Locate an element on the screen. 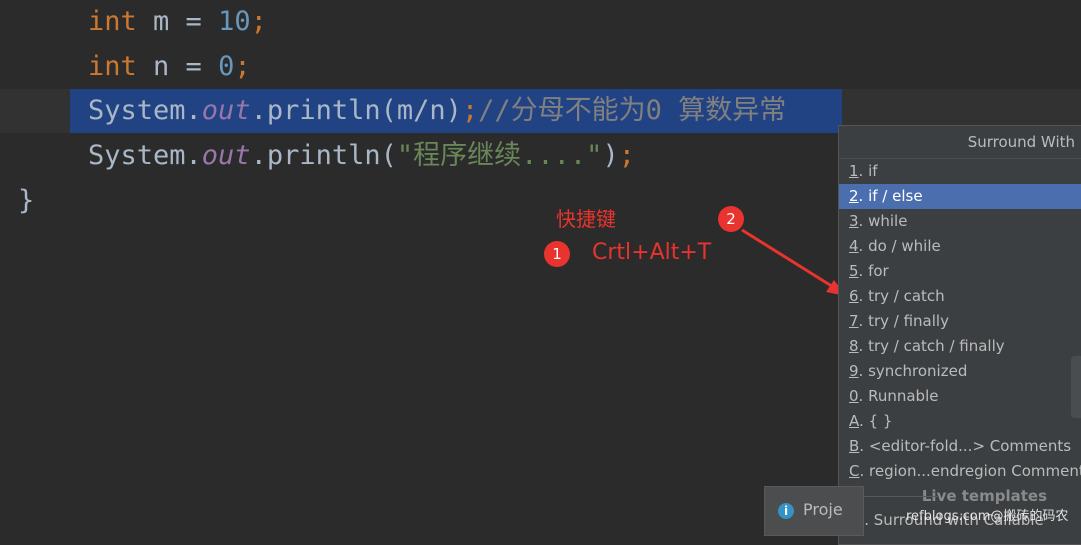  menu-item-label: . Runnable is located at coordinates (898, 396).